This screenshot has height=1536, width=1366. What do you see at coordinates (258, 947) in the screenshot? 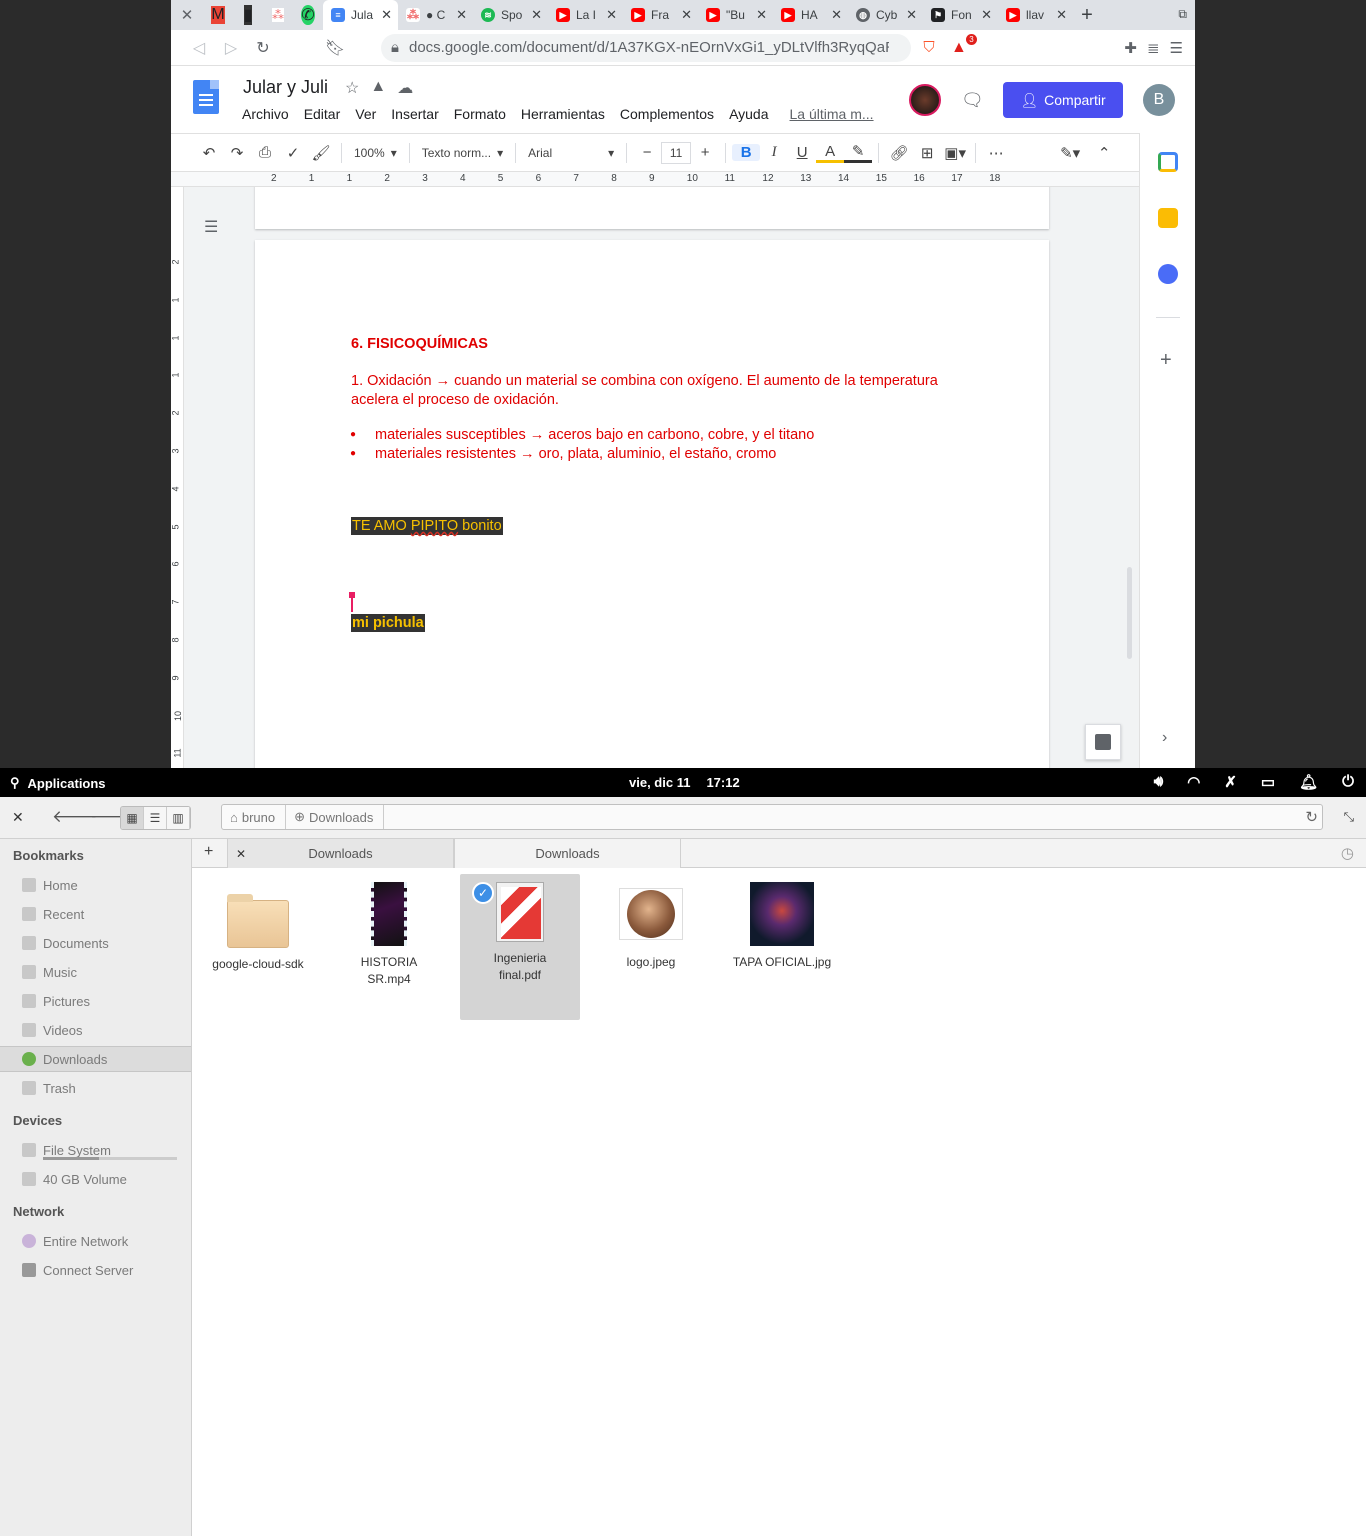
I see `file-item-folder: google-cloud-sdk` at bounding box center [258, 947].